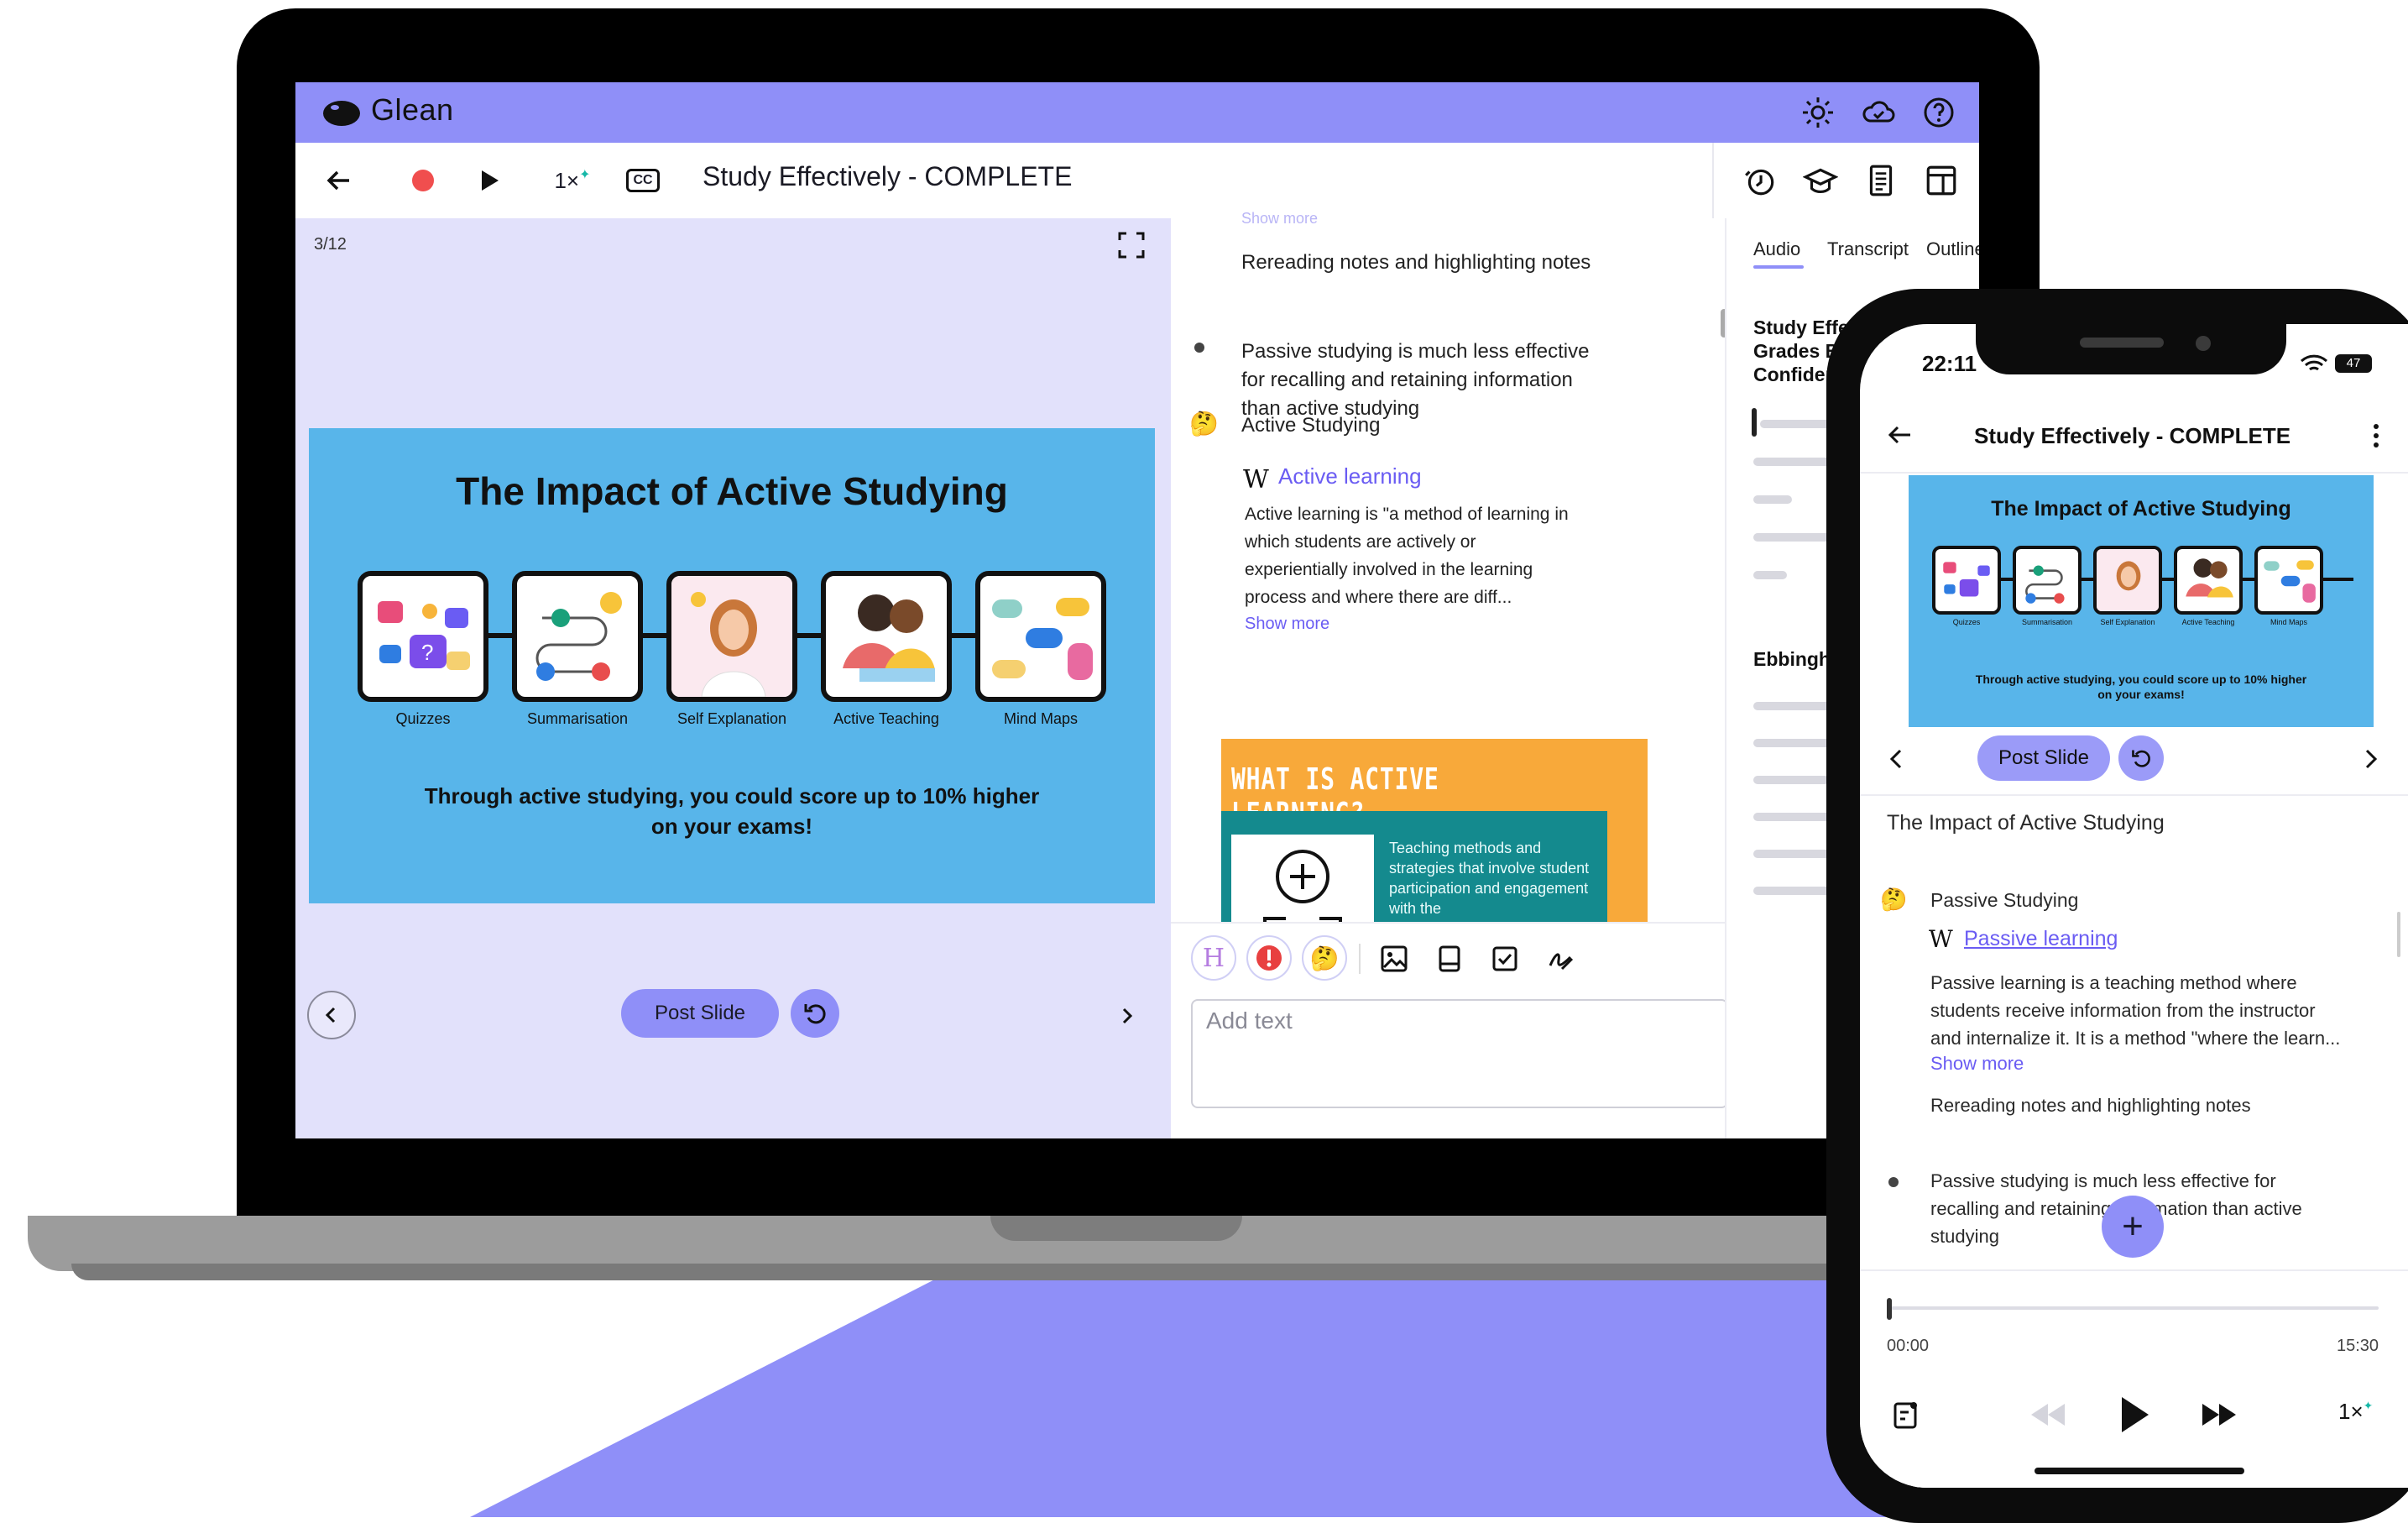 The height and width of the screenshot is (1523, 2408). I want to click on header-divider, so click(2134, 473).